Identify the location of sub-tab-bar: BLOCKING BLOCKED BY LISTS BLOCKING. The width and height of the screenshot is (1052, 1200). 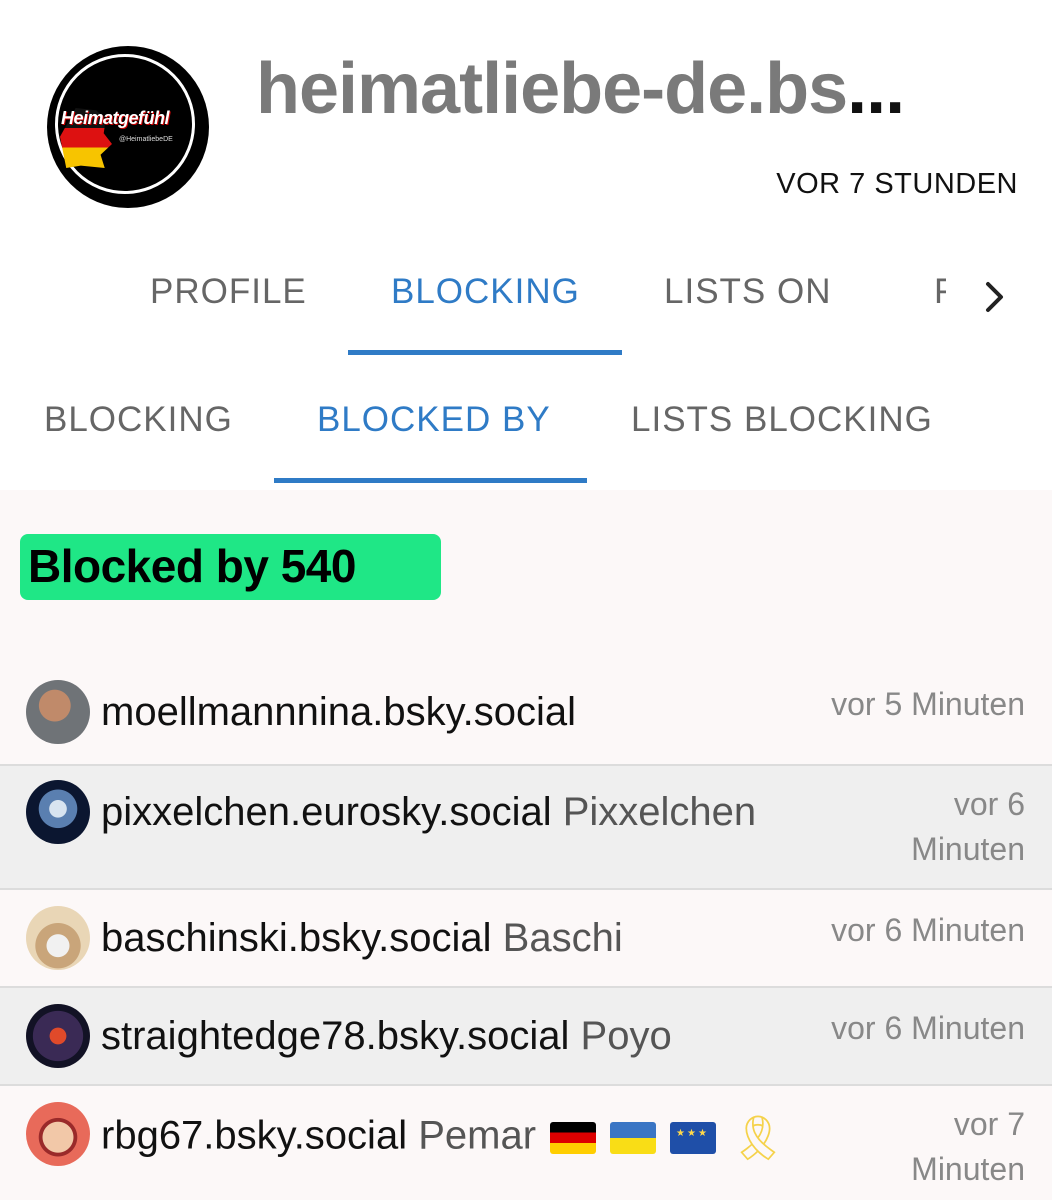
(526, 434).